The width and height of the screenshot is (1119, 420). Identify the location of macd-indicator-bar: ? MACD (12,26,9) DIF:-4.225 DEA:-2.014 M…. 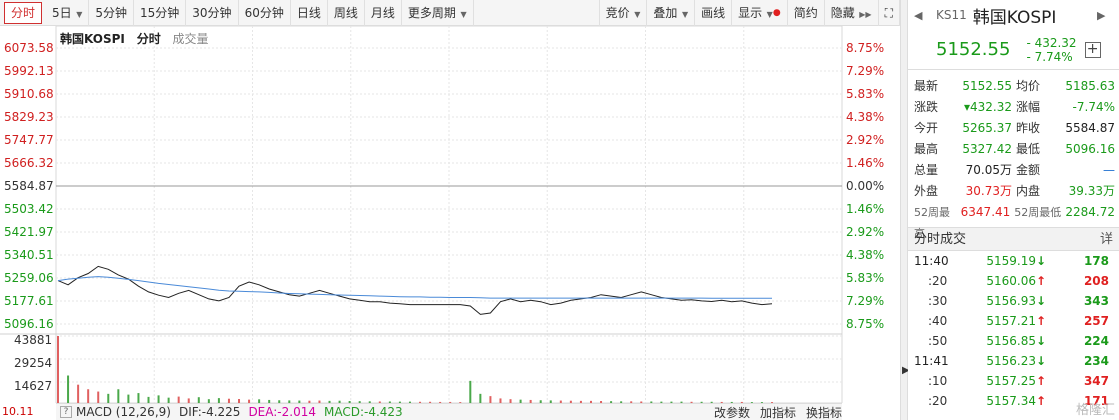
(449, 411).